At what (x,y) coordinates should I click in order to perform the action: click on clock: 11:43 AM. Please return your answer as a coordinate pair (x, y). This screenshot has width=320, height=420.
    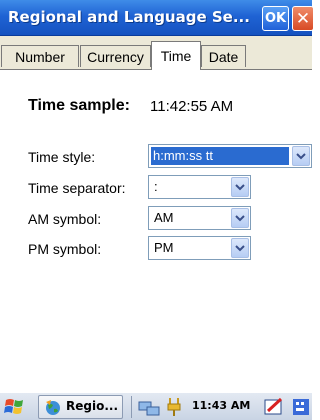
    Looking at the image, I should click on (221, 405).